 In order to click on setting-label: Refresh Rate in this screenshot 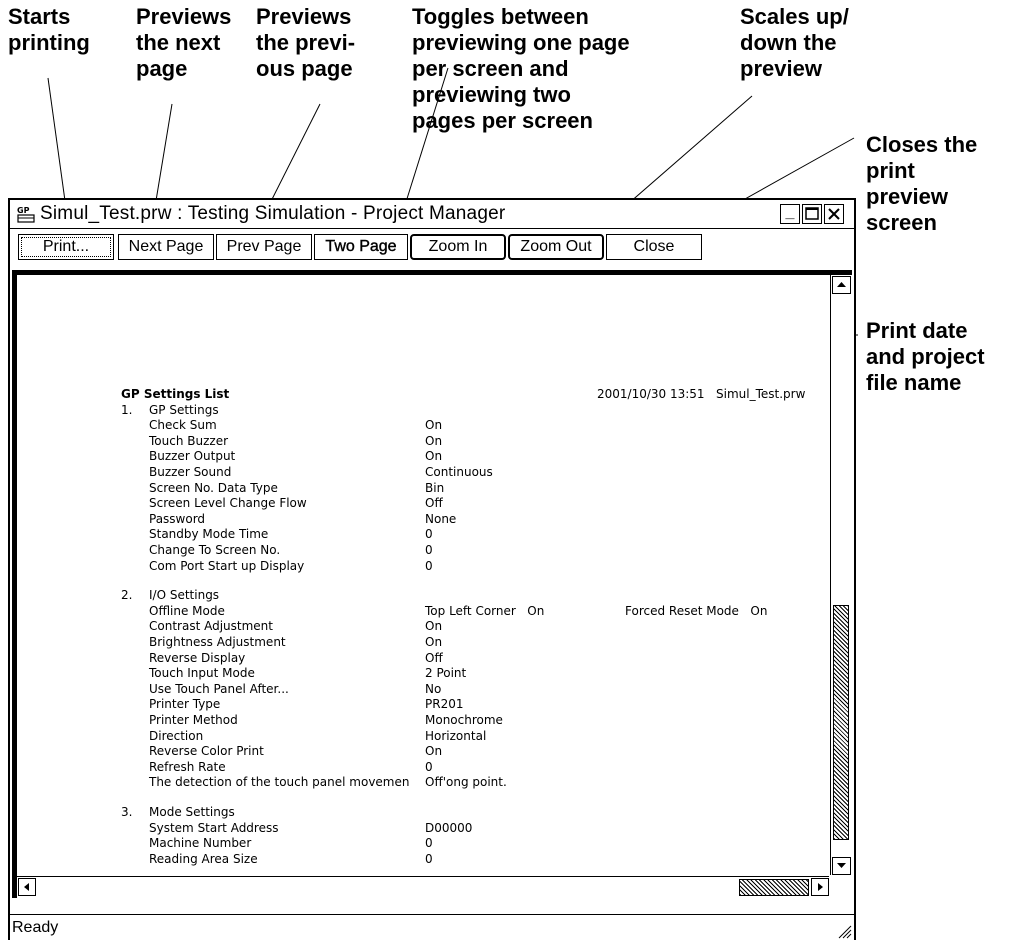, I will do `click(187, 766)`.